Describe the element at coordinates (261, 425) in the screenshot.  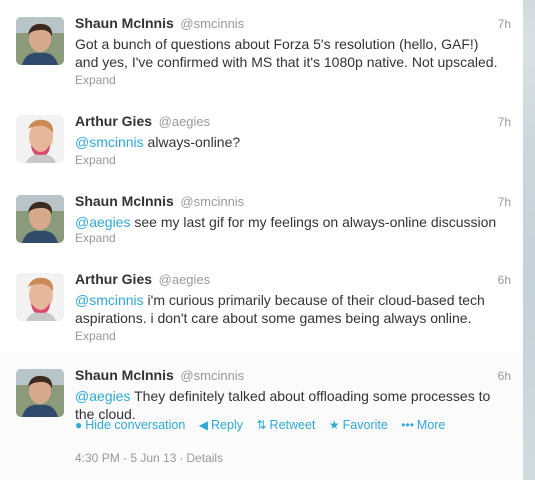
I see `retweet-icon: ⇅` at that location.